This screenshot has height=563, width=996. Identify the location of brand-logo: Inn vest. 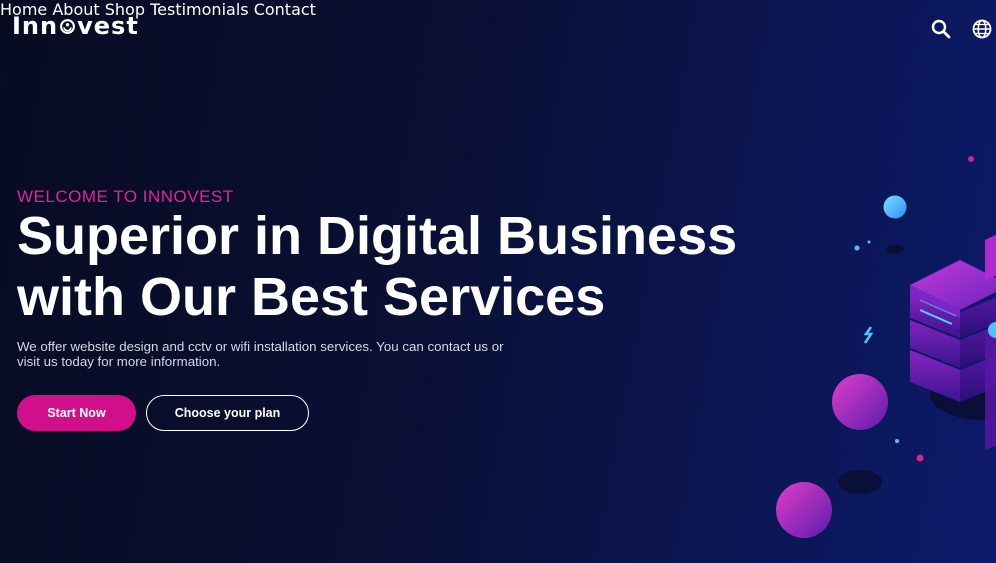
(75, 26).